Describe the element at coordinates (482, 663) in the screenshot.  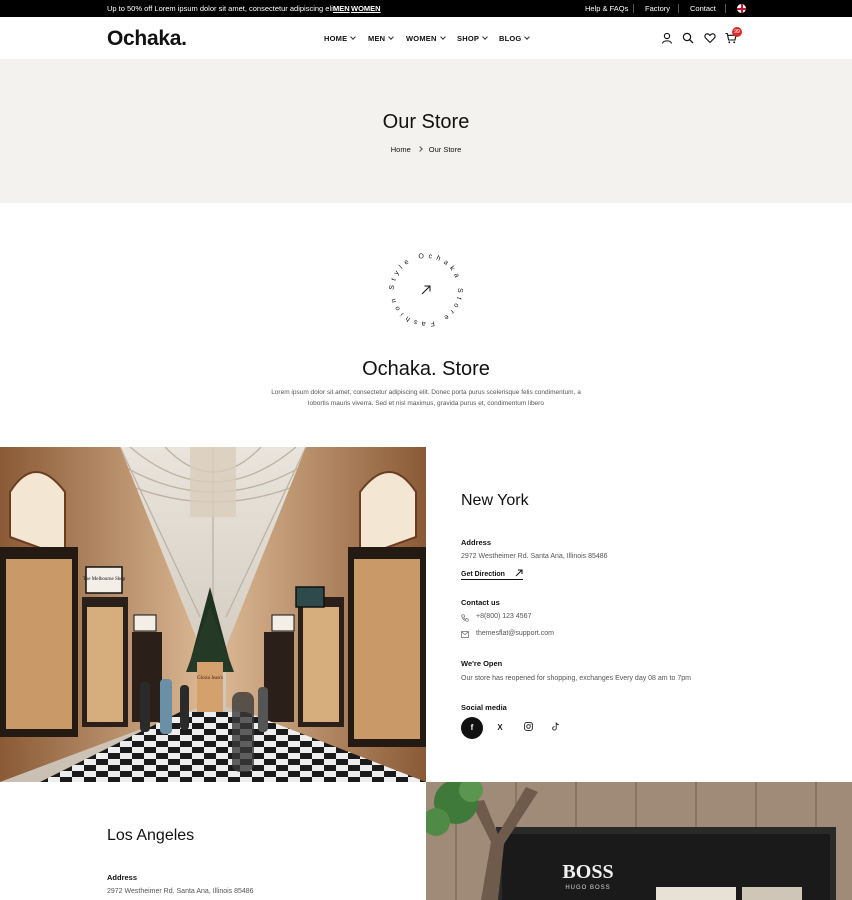
I see `open-hours-label: We're Open` at that location.